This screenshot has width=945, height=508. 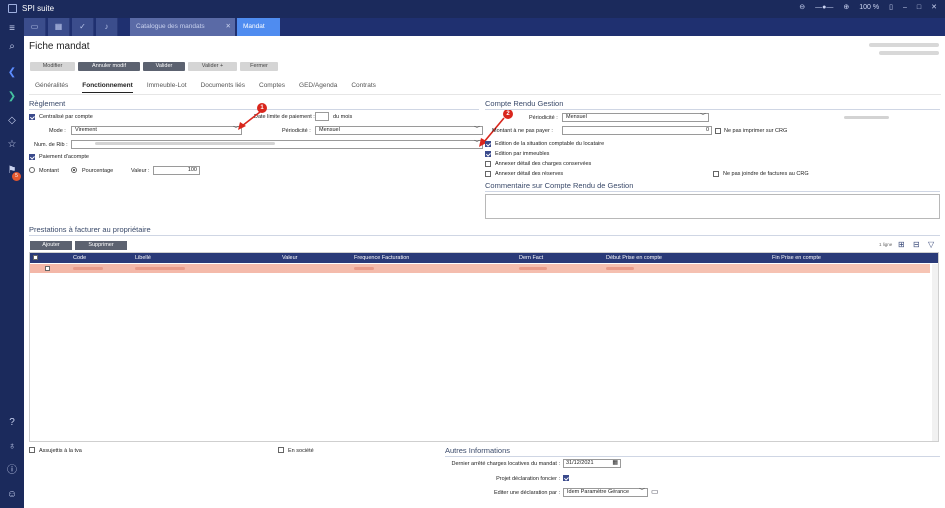 I want to click on document-icon: ▯, so click(x=891, y=7).